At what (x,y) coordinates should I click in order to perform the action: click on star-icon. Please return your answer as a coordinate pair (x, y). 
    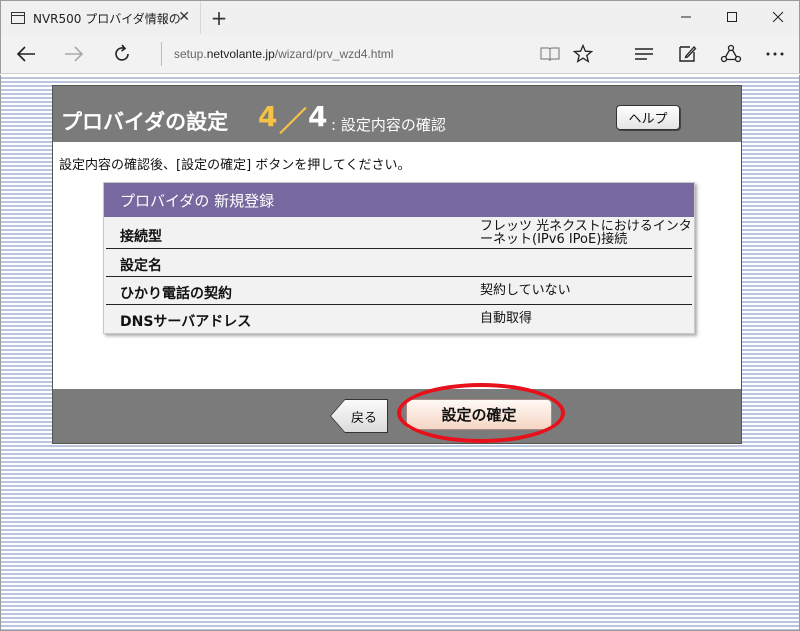
    Looking at the image, I should click on (583, 53).